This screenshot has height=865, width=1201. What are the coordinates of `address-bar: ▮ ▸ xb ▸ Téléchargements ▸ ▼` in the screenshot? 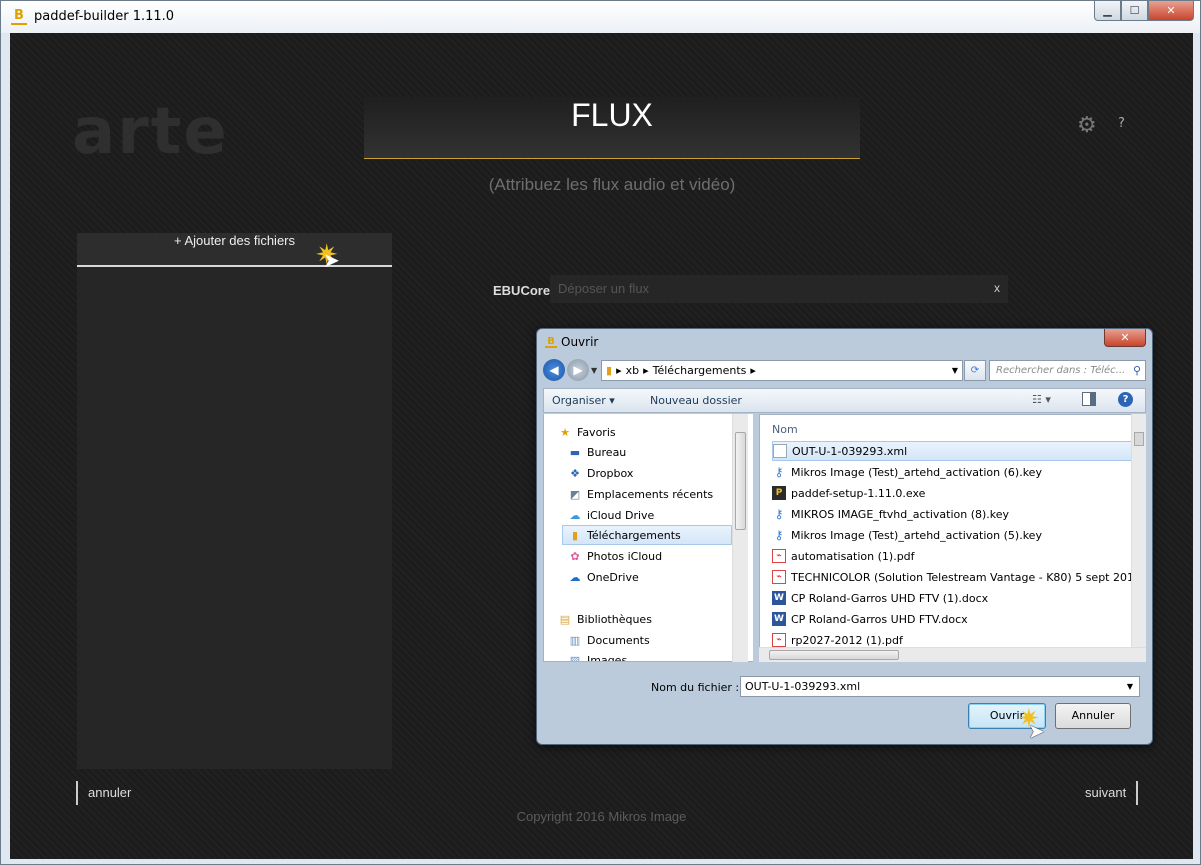 It's located at (782, 370).